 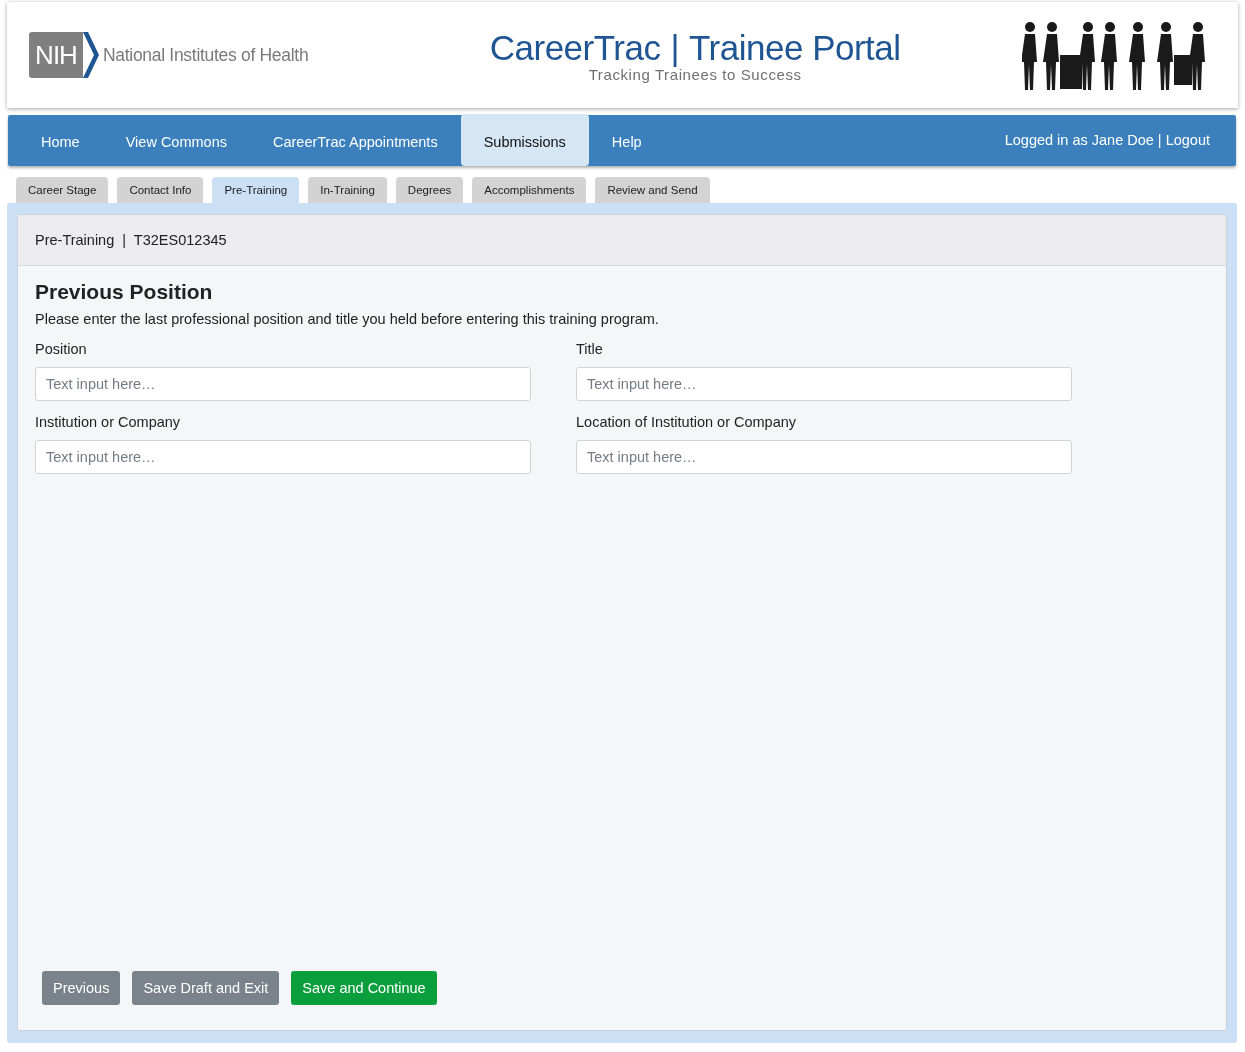 I want to click on step-tab: Degrees, so click(x=429, y=190).